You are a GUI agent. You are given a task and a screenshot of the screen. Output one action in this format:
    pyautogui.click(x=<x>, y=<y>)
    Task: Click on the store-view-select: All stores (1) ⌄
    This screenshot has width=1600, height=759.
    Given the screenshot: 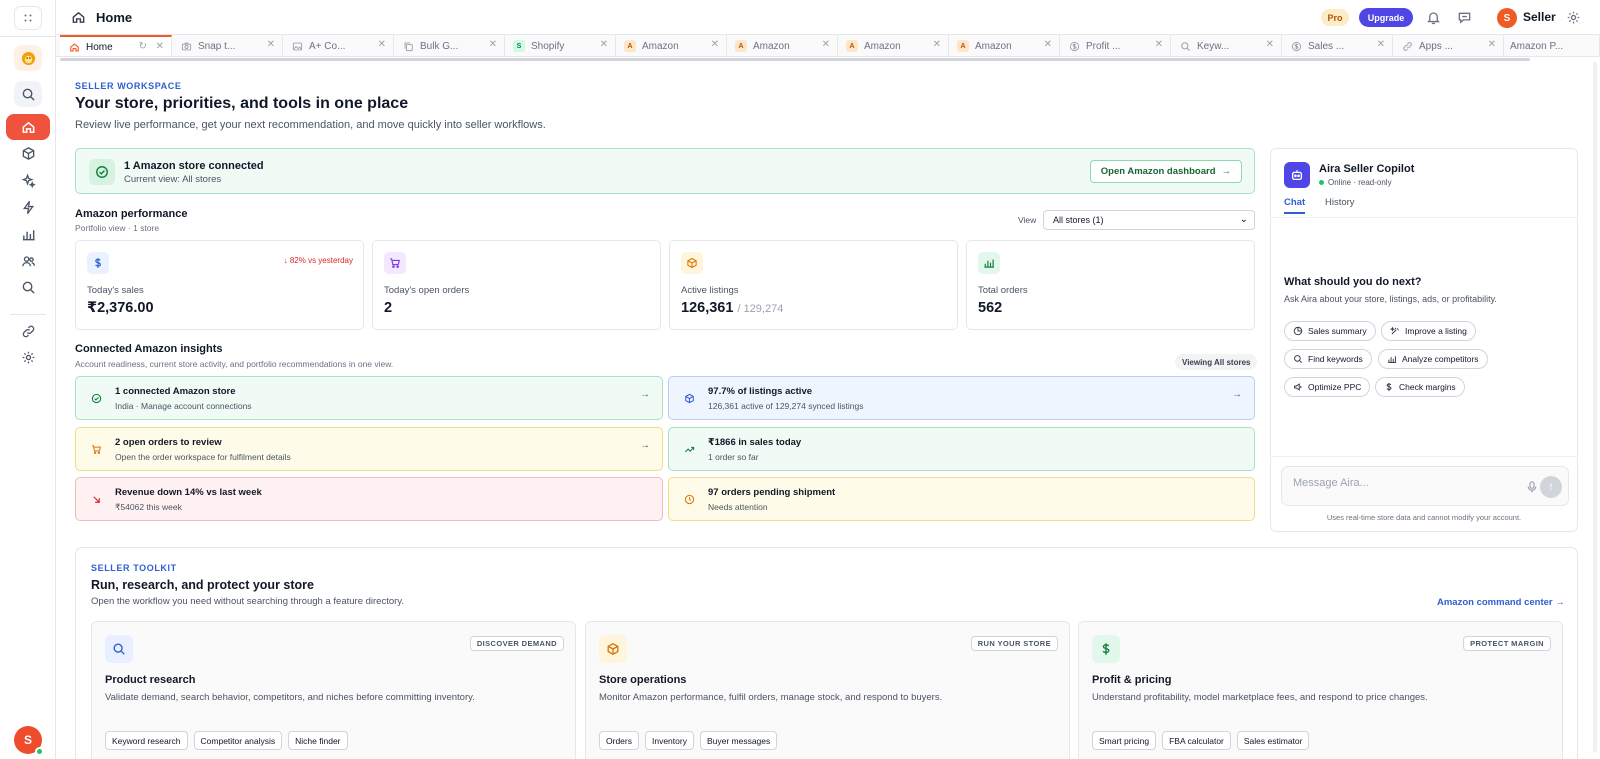 What is the action you would take?
    pyautogui.click(x=1149, y=220)
    